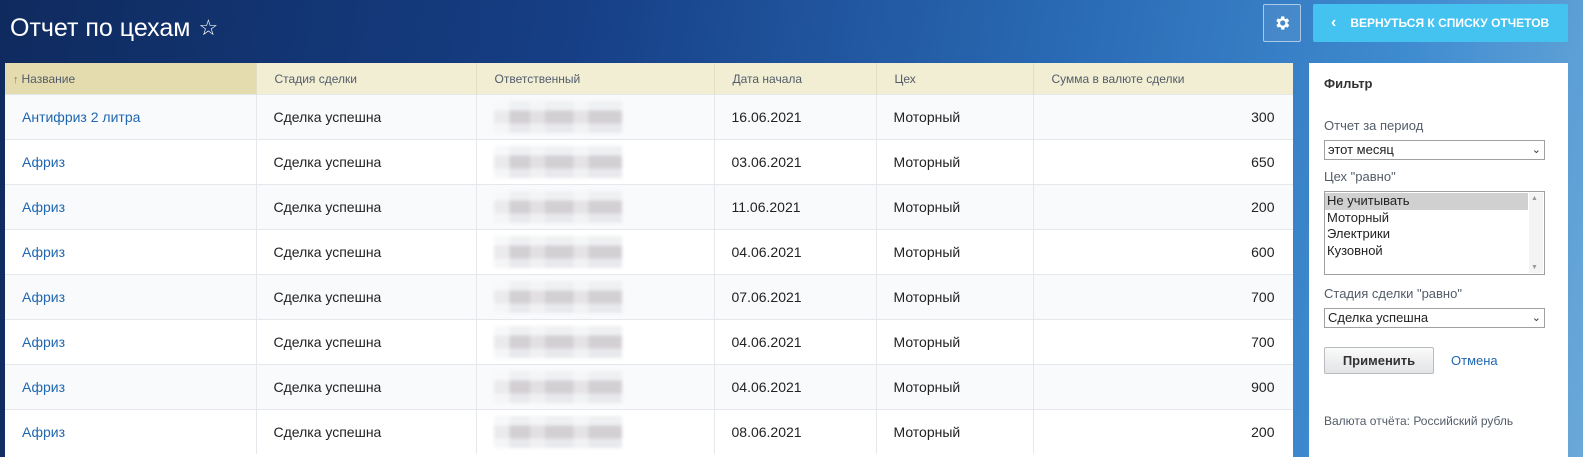 This screenshot has height=457, width=1583. What do you see at coordinates (16, 79) in the screenshot?
I see `sort-arrow-icon: ↑` at bounding box center [16, 79].